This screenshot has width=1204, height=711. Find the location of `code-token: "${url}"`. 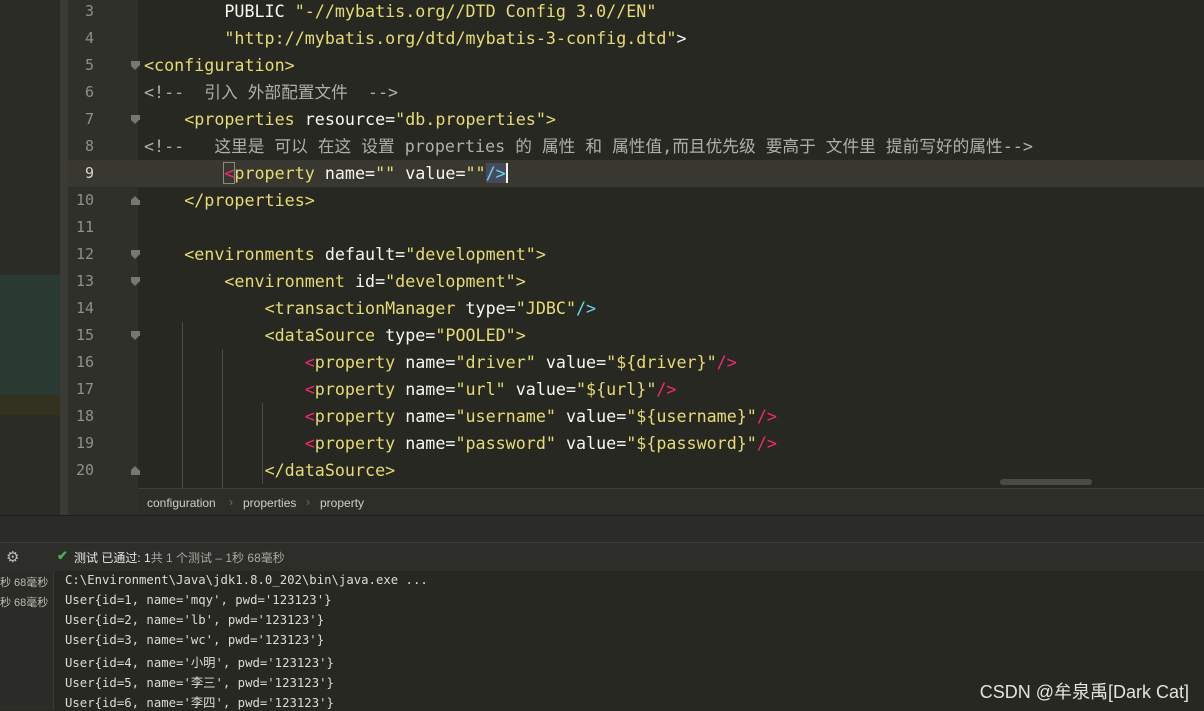

code-token: "${url}" is located at coordinates (616, 389).